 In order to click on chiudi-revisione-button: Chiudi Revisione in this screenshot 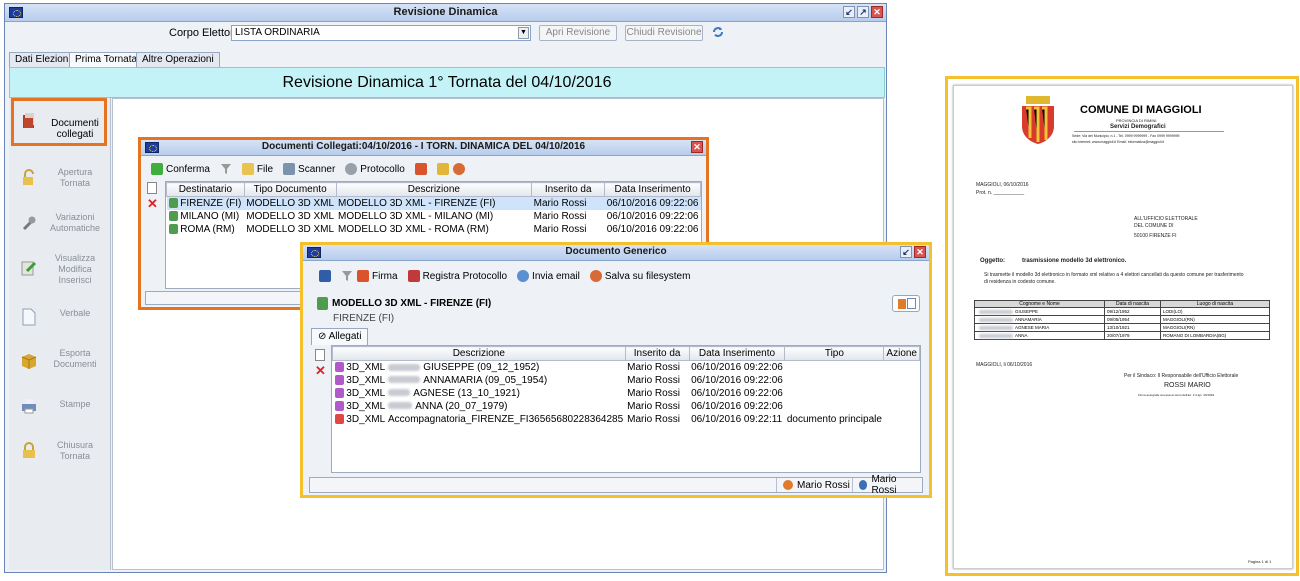, I will do `click(664, 33)`.